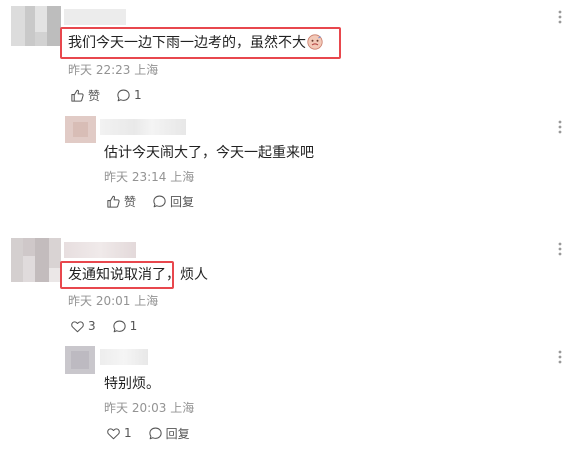 The image size is (587, 450). I want to click on reply-actions: 1 回复, so click(156, 433).